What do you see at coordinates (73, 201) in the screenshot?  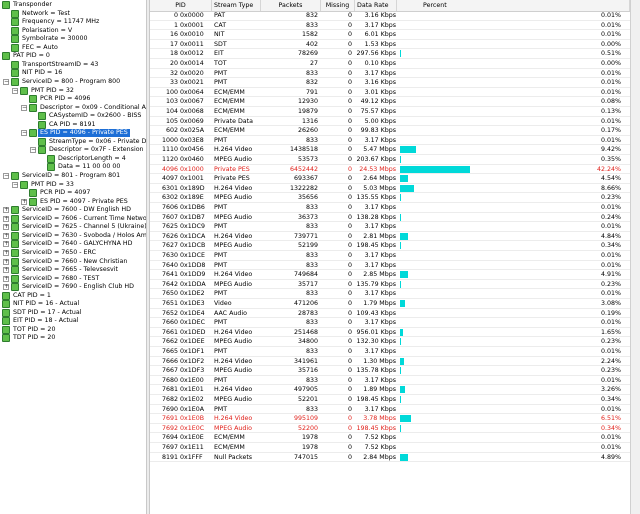 I see `tree-node: + ES PID = 4097 - Private PES` at bounding box center [73, 201].